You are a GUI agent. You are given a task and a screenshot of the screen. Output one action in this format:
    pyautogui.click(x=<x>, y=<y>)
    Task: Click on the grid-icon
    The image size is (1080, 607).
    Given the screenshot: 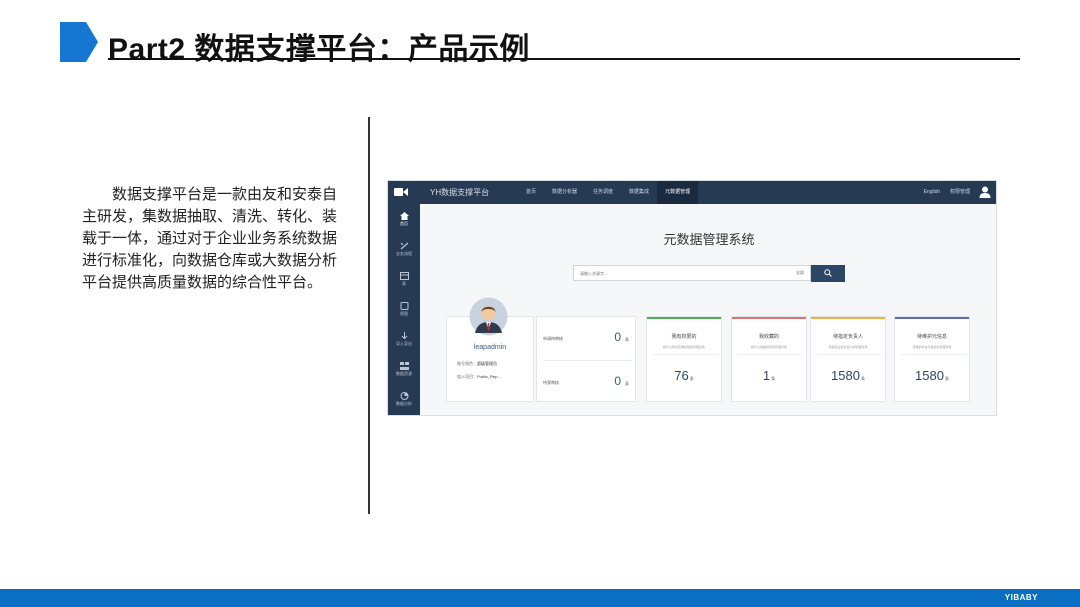 What is the action you would take?
    pyautogui.click(x=404, y=366)
    